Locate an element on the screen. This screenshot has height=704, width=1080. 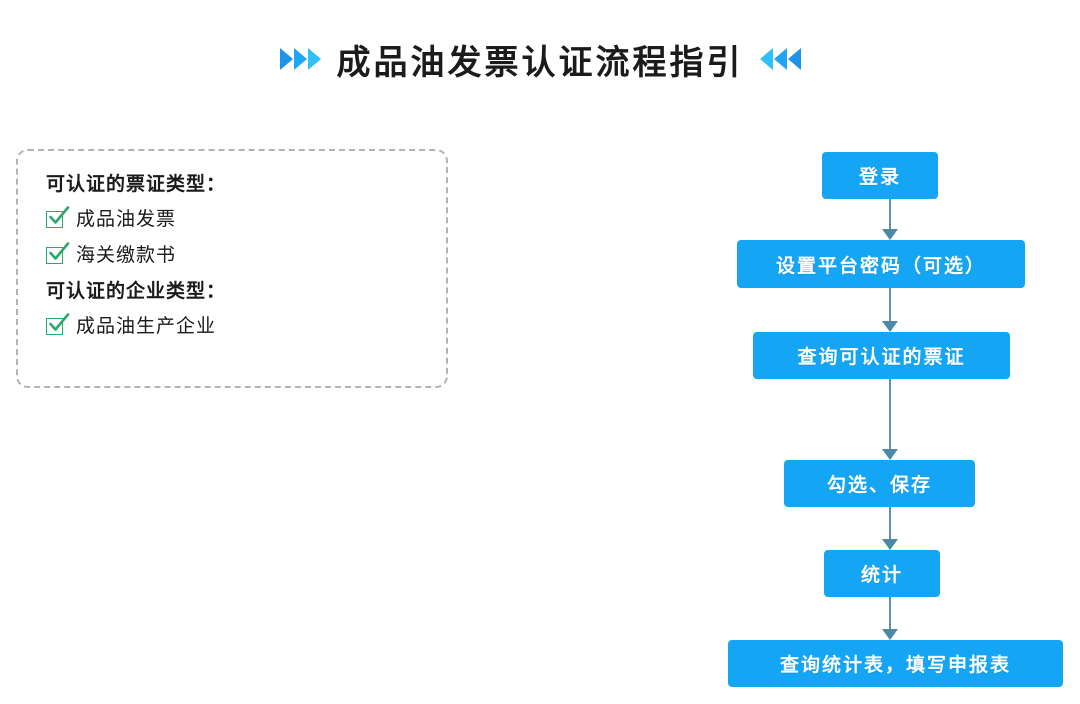
flow-step-label: 登录 is located at coordinates (879, 177).